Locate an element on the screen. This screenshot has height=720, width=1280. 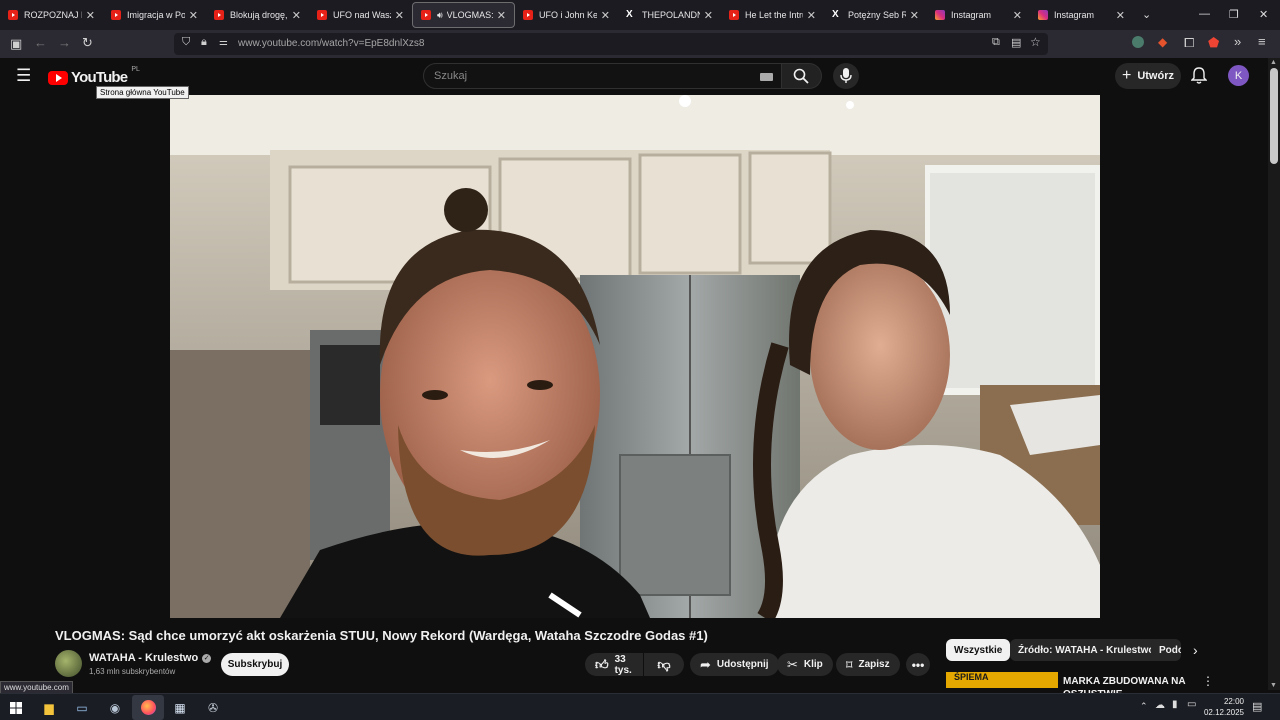
browser-tab: UFO nad Waszyng ✕ is located at coordinates (360, 15).